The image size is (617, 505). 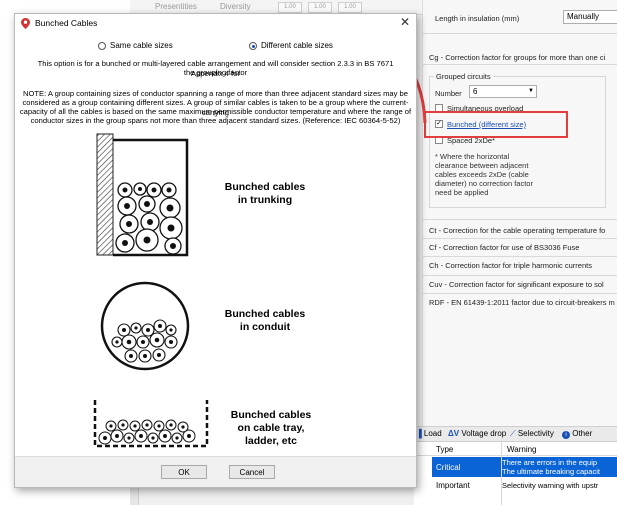 What do you see at coordinates (265, 327) in the screenshot?
I see `conduit-caption-line-2: in conduit` at bounding box center [265, 327].